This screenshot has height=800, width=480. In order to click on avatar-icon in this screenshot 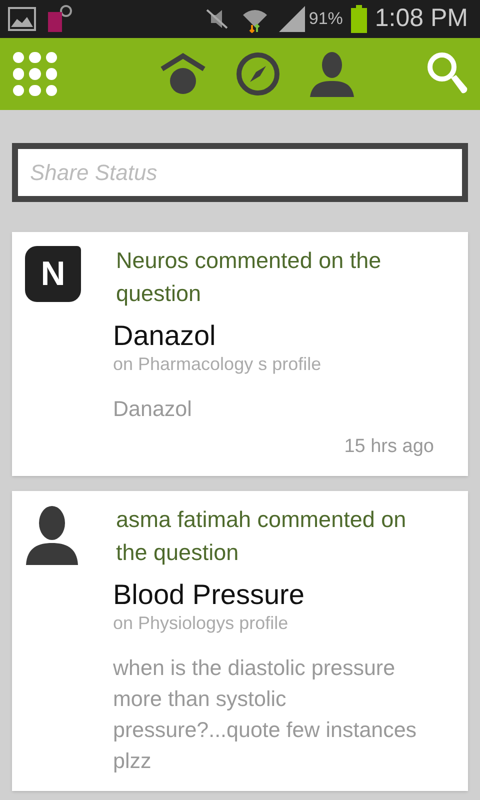, I will do `click(52, 534)`.